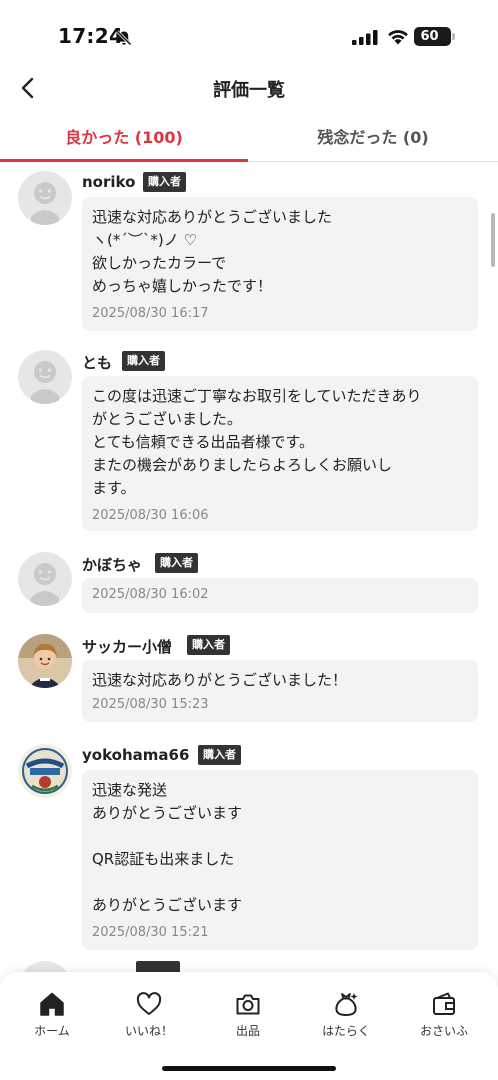 This screenshot has width=498, height=1080. What do you see at coordinates (124, 160) in the screenshot?
I see `active-tab-indicator` at bounding box center [124, 160].